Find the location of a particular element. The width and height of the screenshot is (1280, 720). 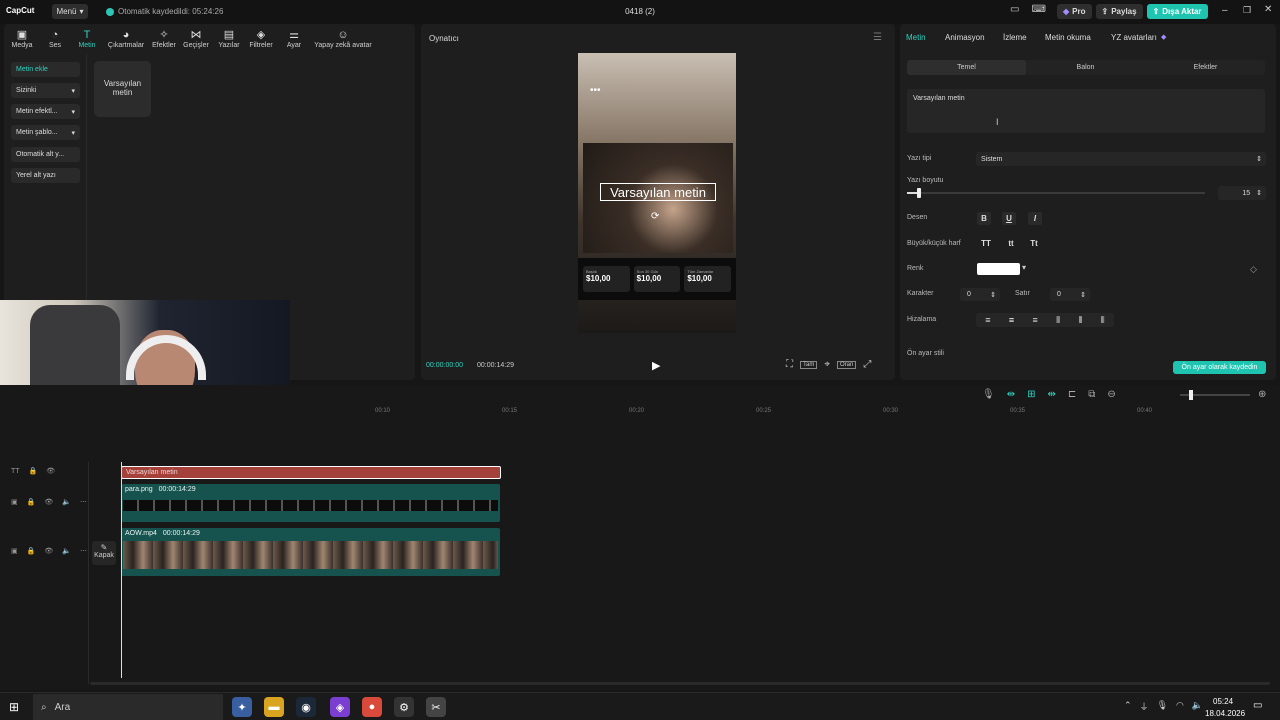

crop-icon: ⛶ is located at coordinates (789, 364).